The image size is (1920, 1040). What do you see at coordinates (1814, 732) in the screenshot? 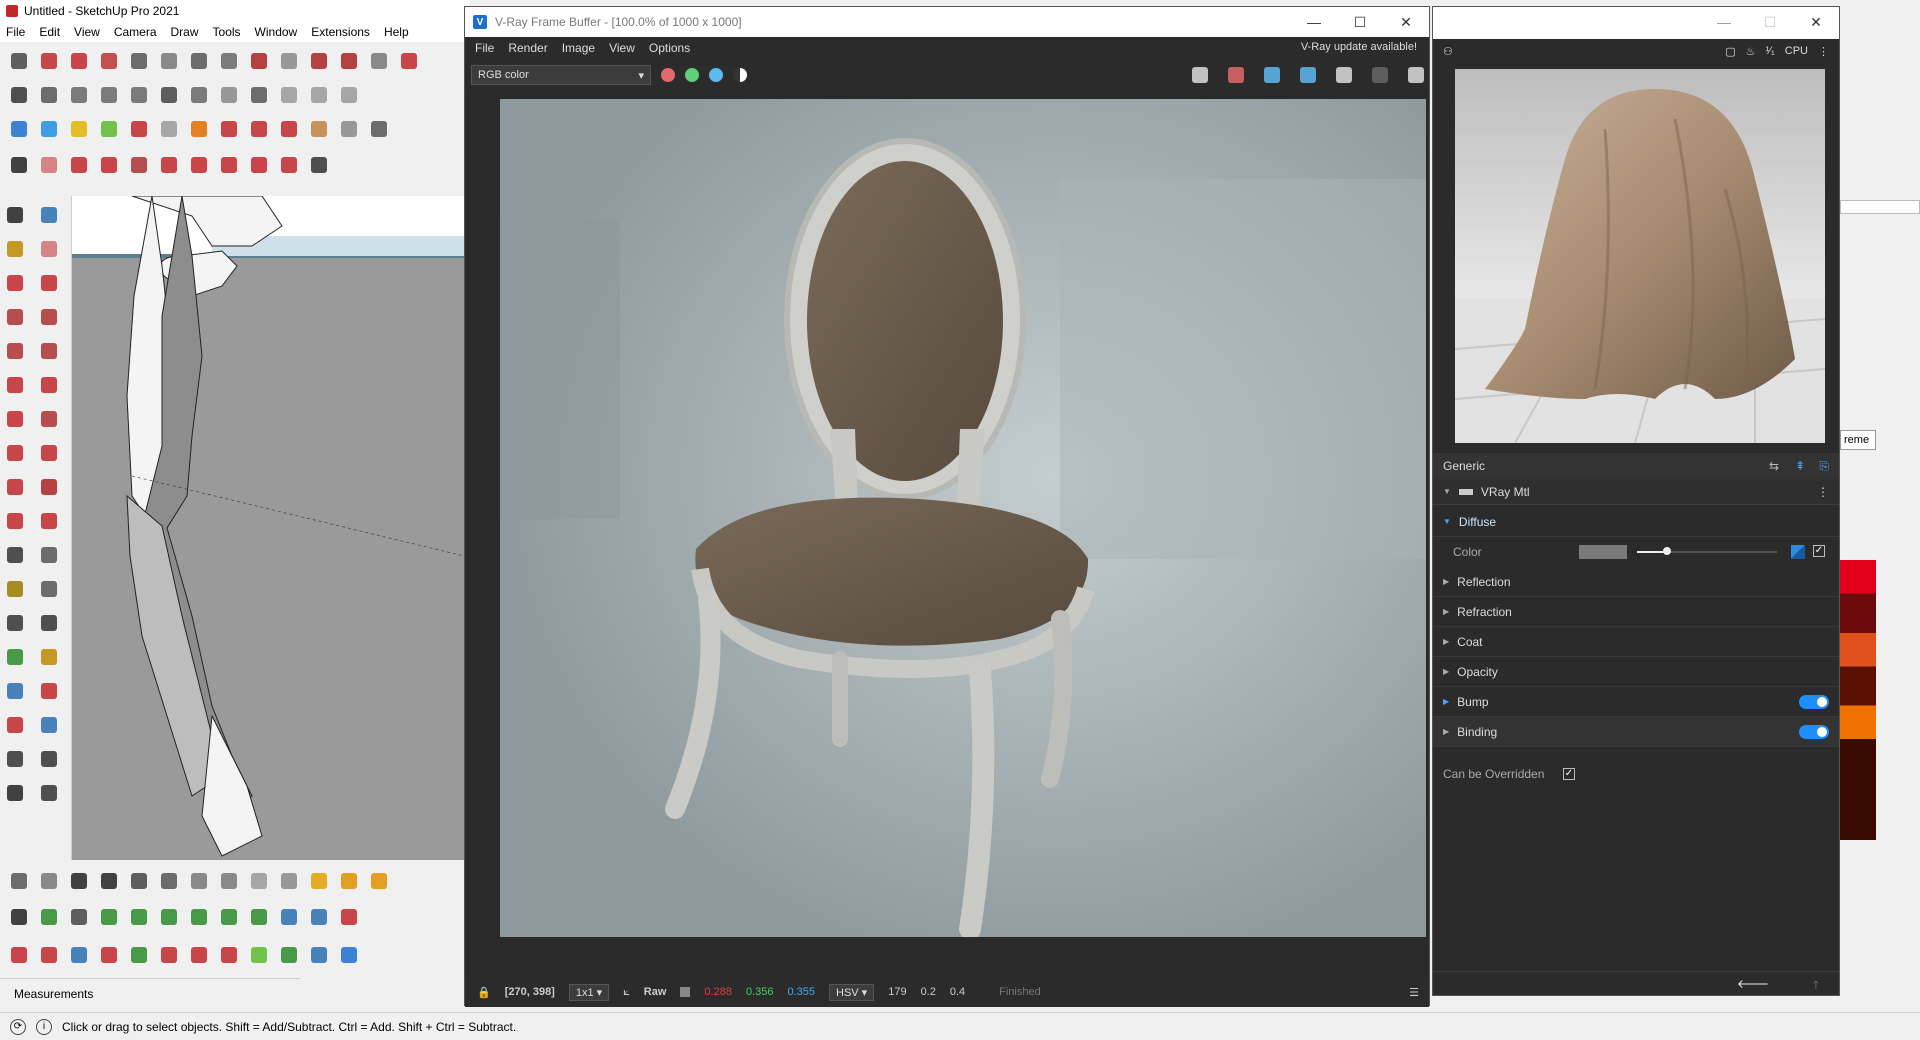
I see `binding-toggle` at bounding box center [1814, 732].